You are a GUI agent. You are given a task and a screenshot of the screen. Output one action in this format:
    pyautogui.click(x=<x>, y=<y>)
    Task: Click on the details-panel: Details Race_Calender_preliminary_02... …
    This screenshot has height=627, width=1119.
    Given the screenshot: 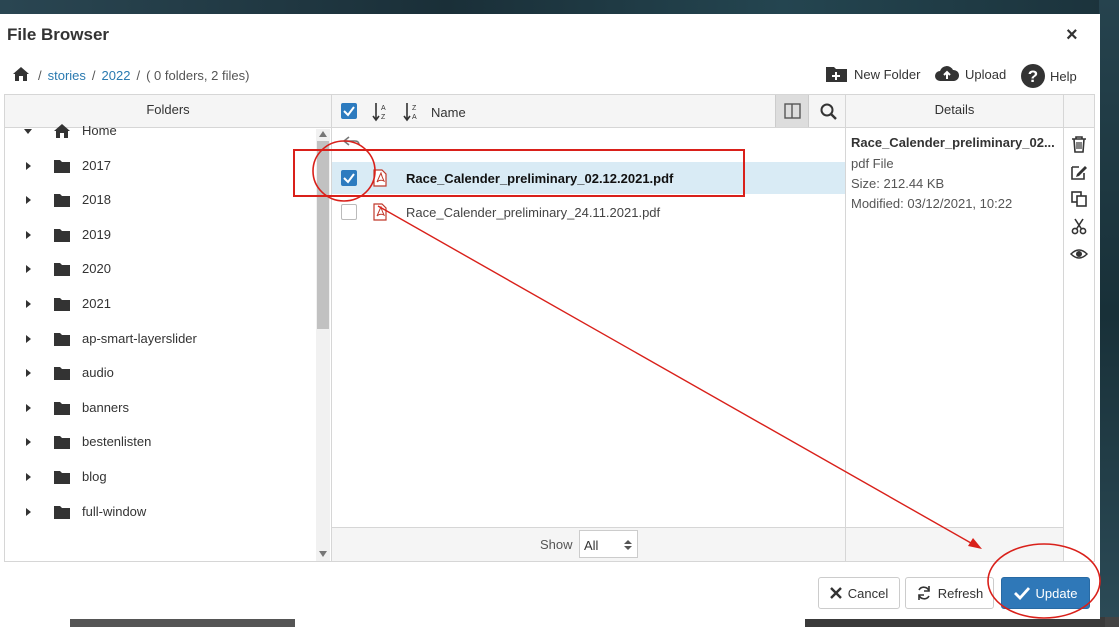 What is the action you would take?
    pyautogui.click(x=955, y=328)
    